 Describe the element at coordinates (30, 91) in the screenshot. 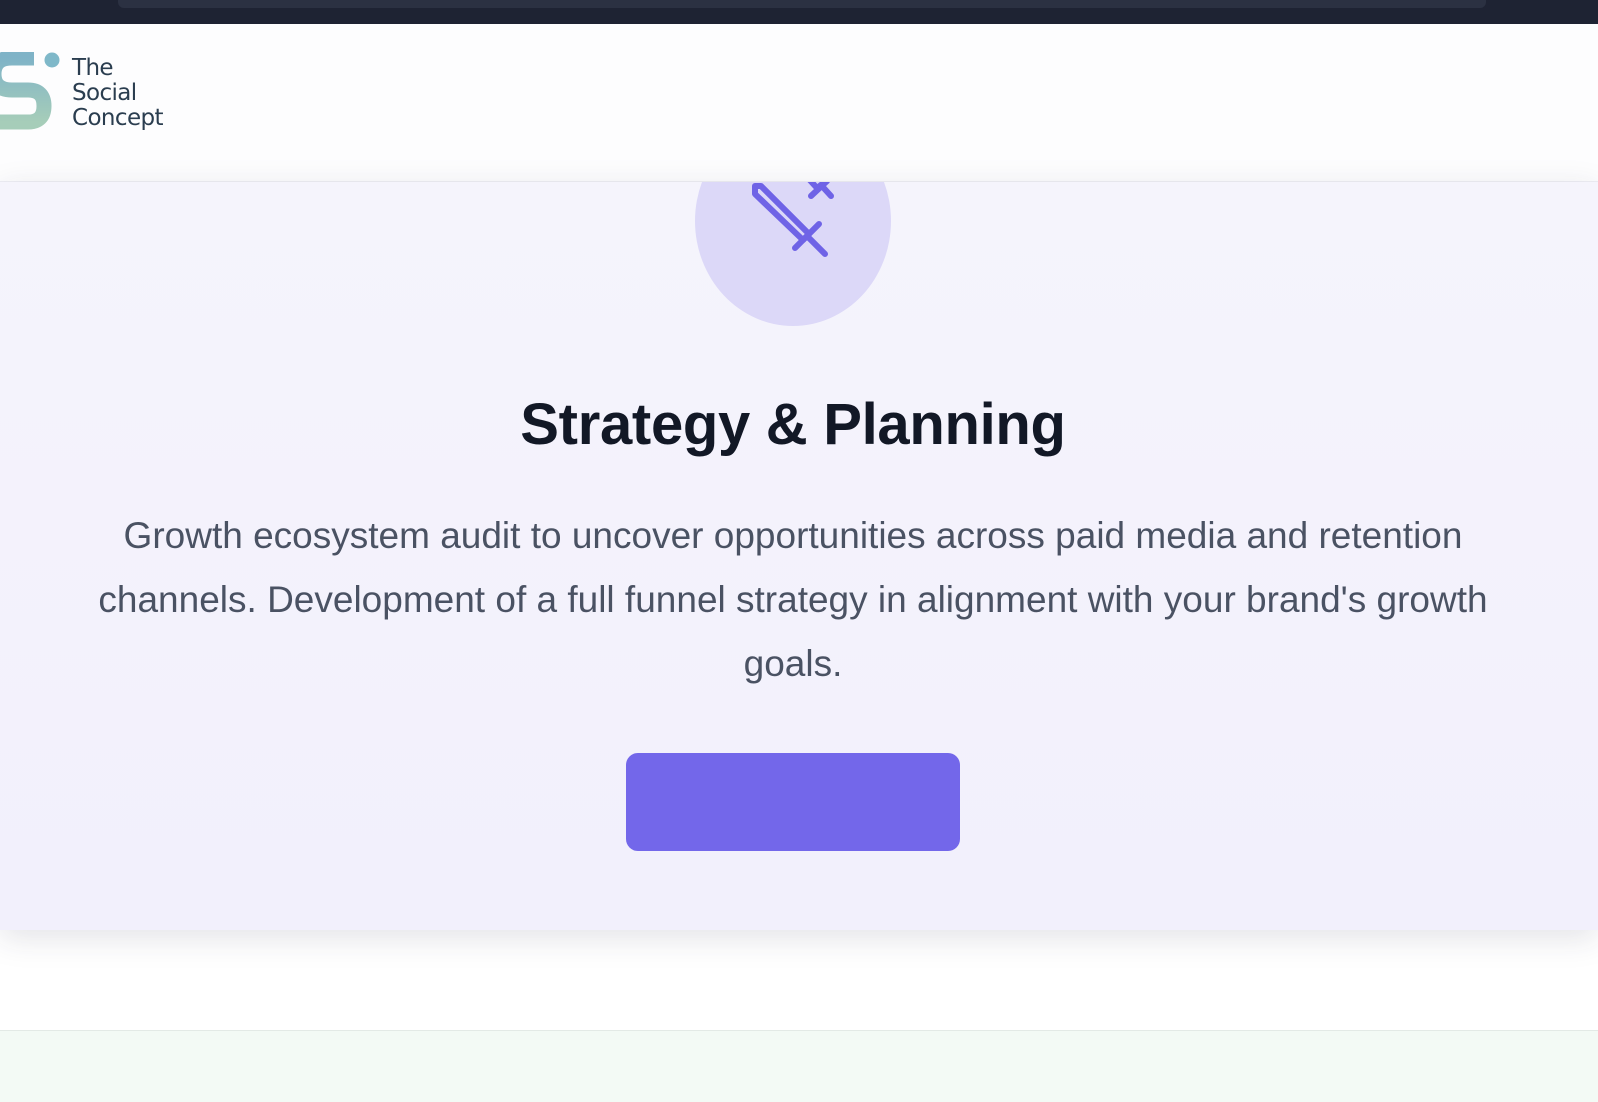

I see `social-concept-logo-icon` at that location.